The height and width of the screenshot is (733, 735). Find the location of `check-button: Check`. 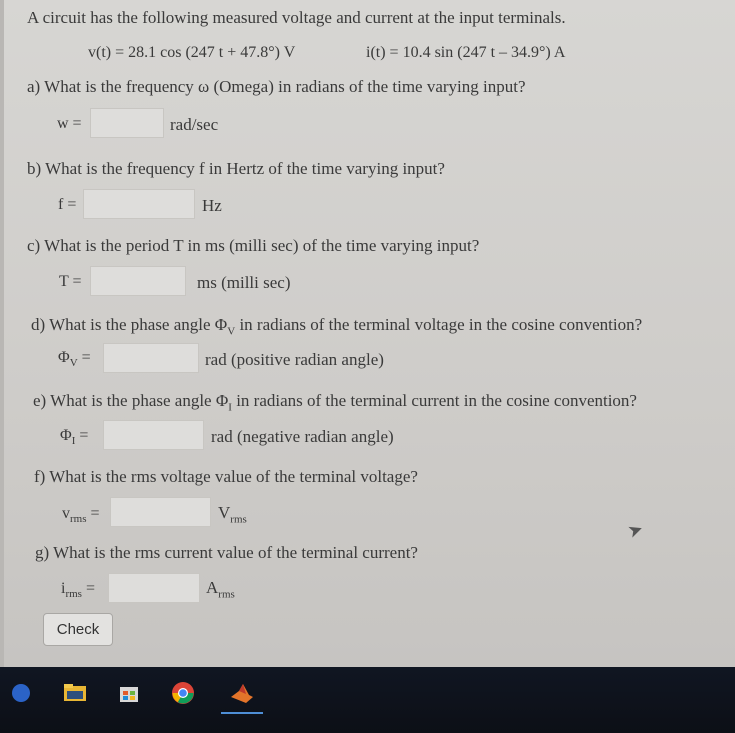

check-button: Check is located at coordinates (78, 629).